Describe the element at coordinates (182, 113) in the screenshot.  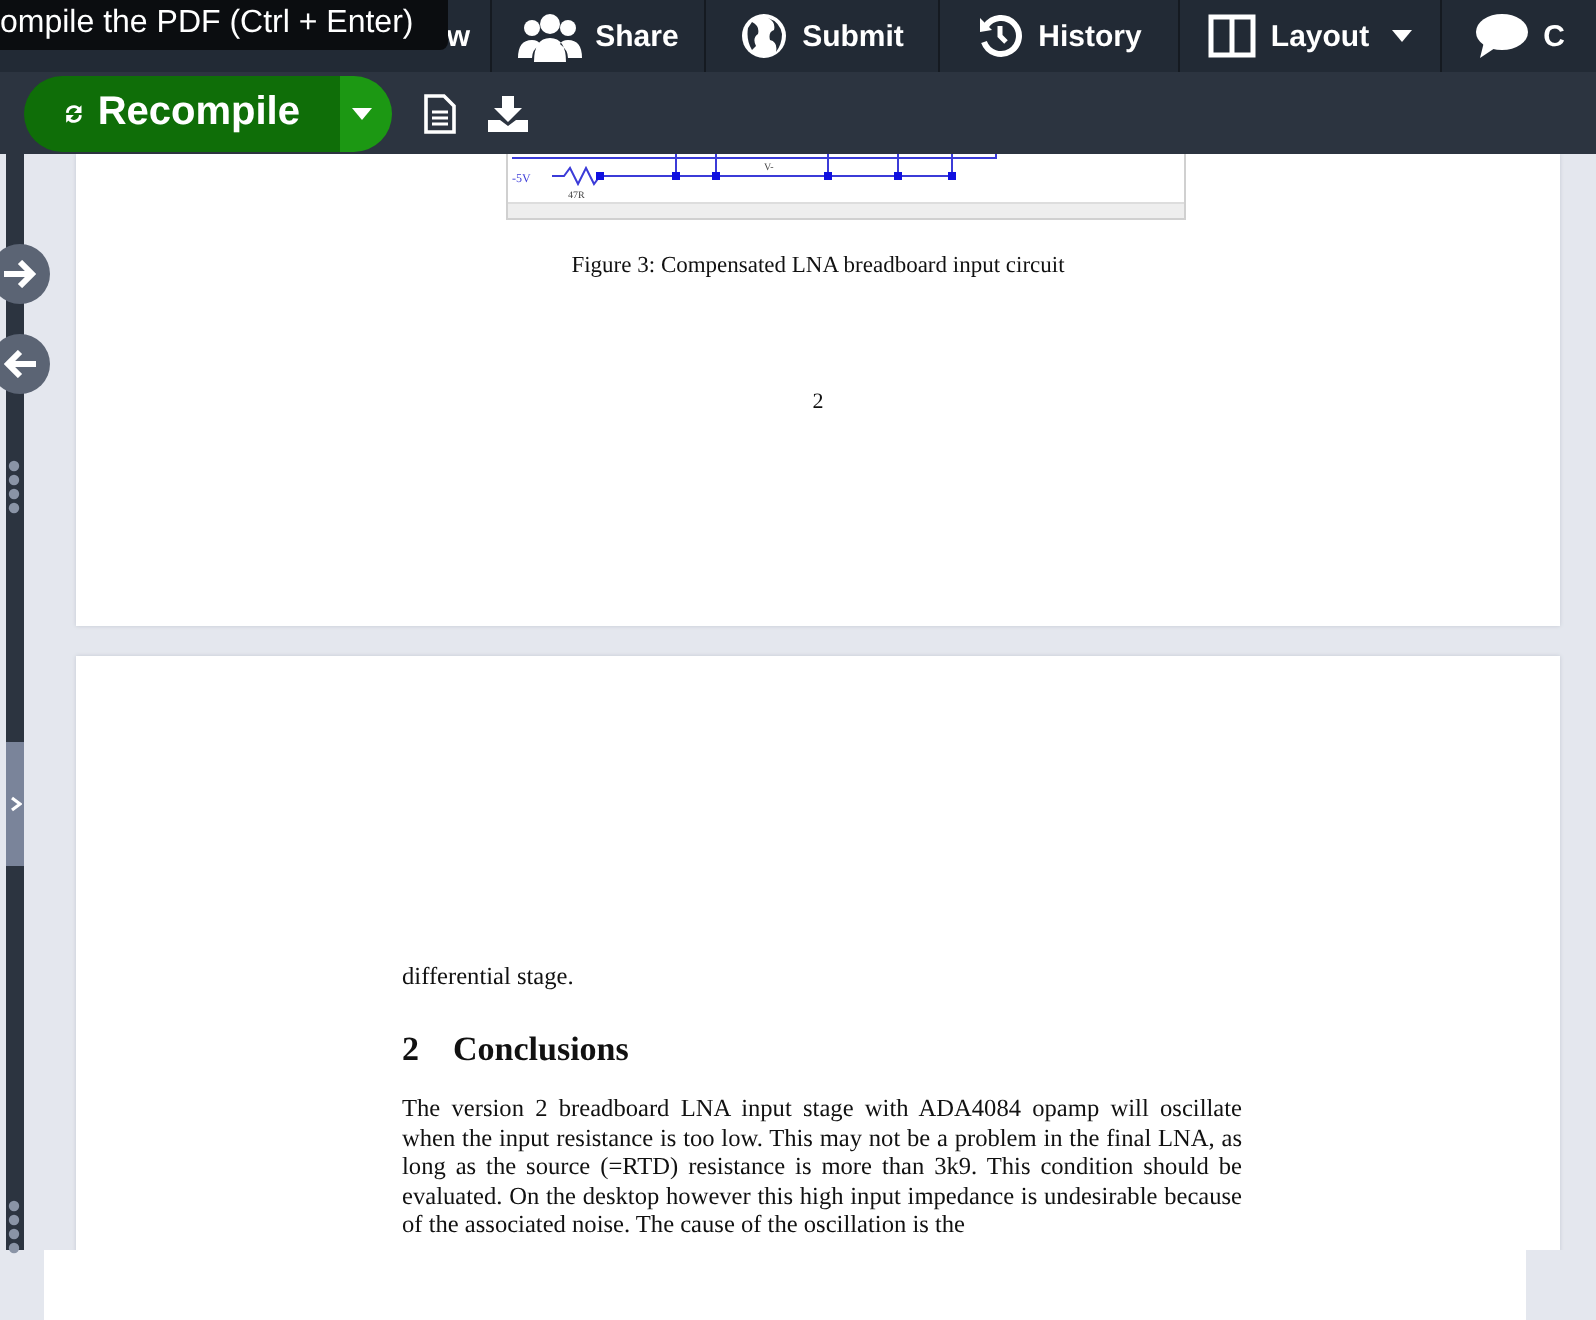
I see `recompile-button: Recompile` at that location.